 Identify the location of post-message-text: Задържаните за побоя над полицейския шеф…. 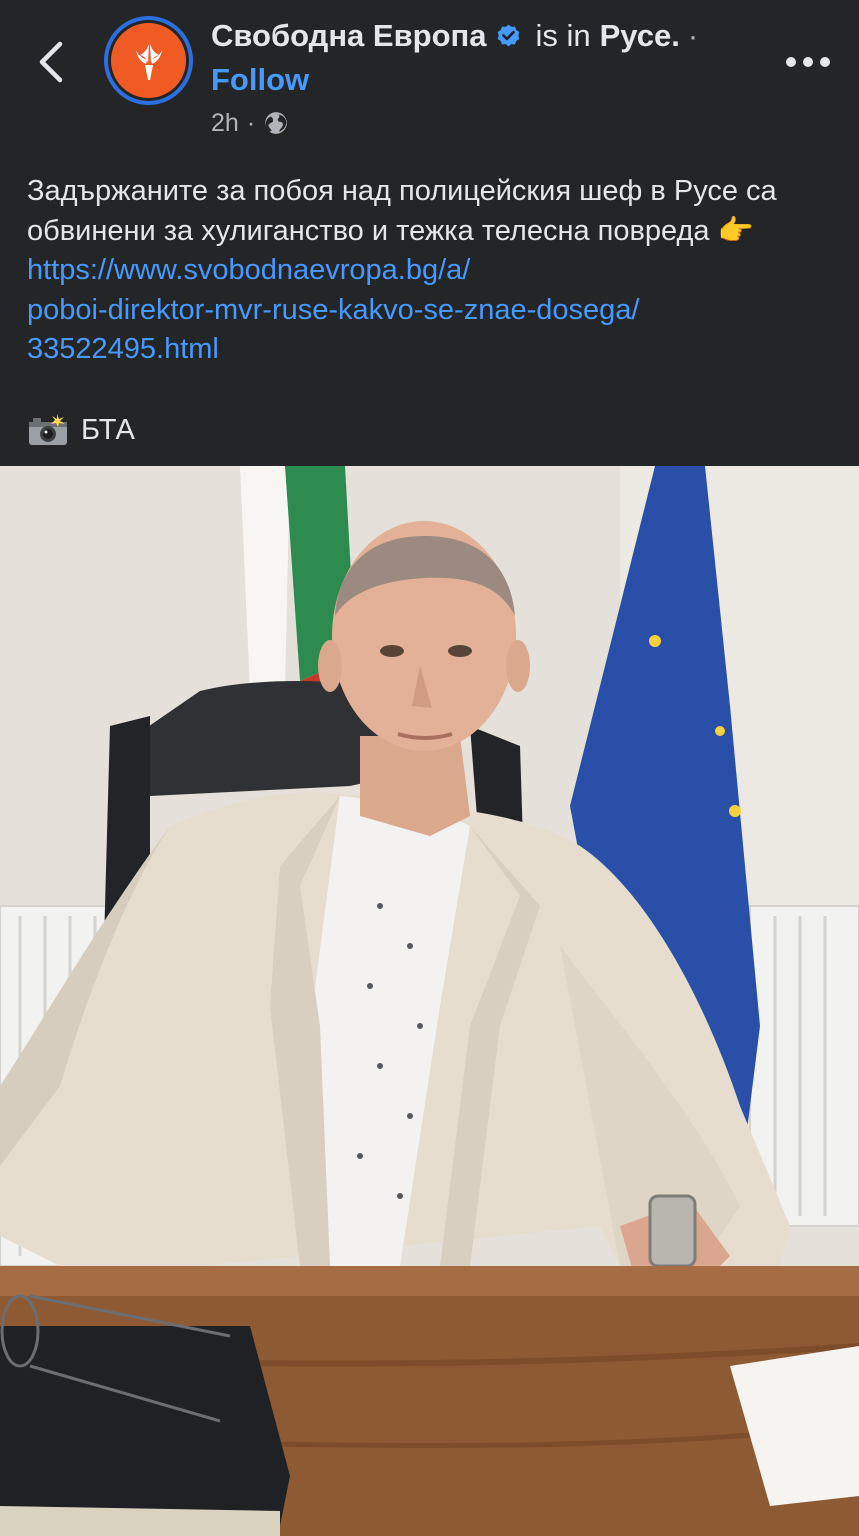
(402, 211).